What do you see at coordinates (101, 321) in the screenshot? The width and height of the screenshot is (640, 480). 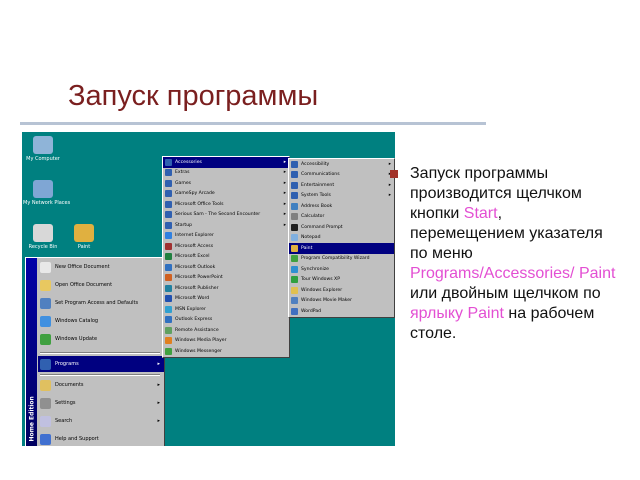 I see `start-menu-item-windows-catalog: Windows Catalog` at bounding box center [101, 321].